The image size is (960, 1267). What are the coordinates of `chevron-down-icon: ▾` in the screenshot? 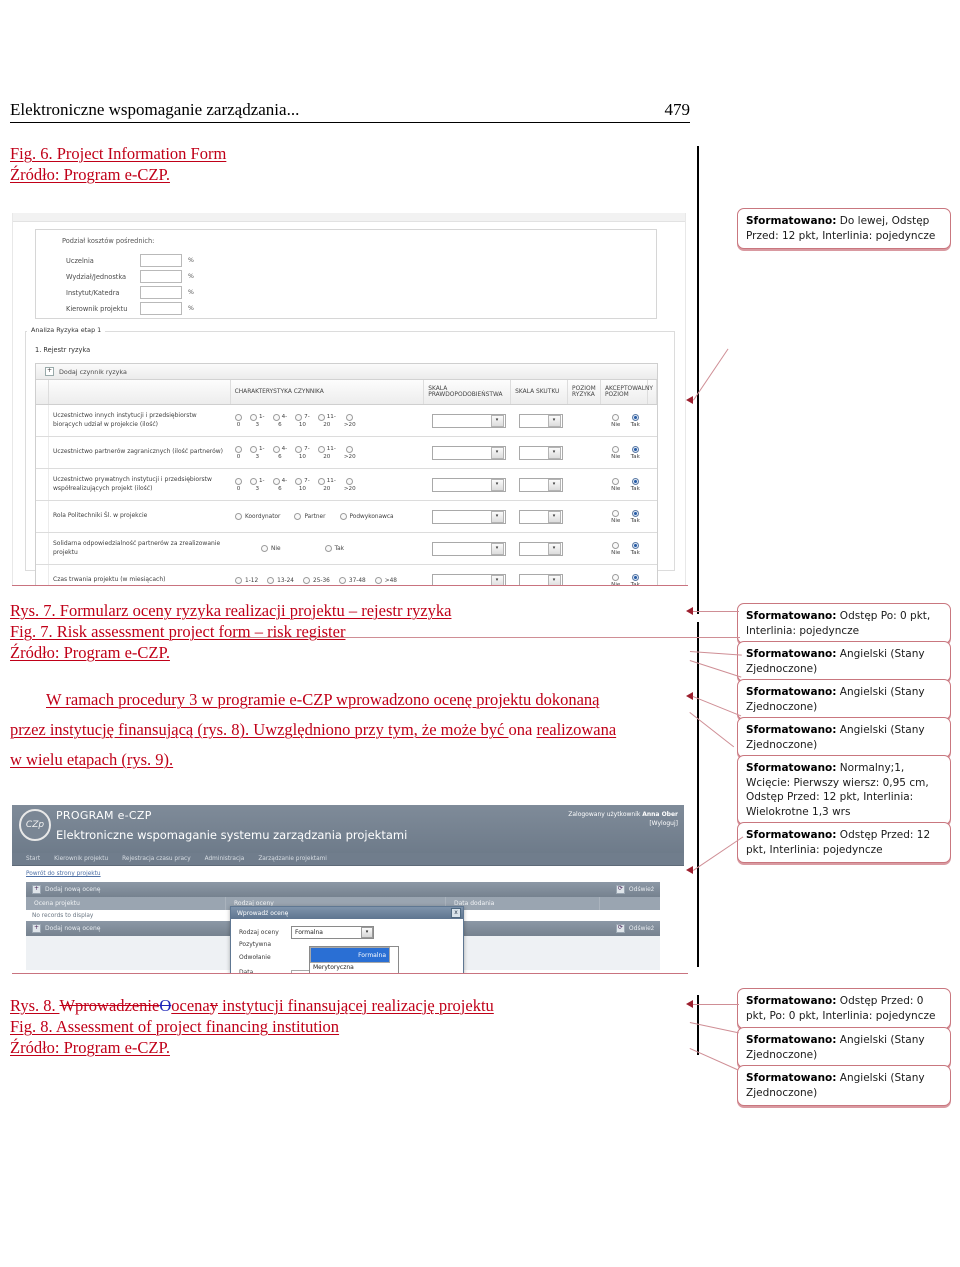 It's located at (554, 420).